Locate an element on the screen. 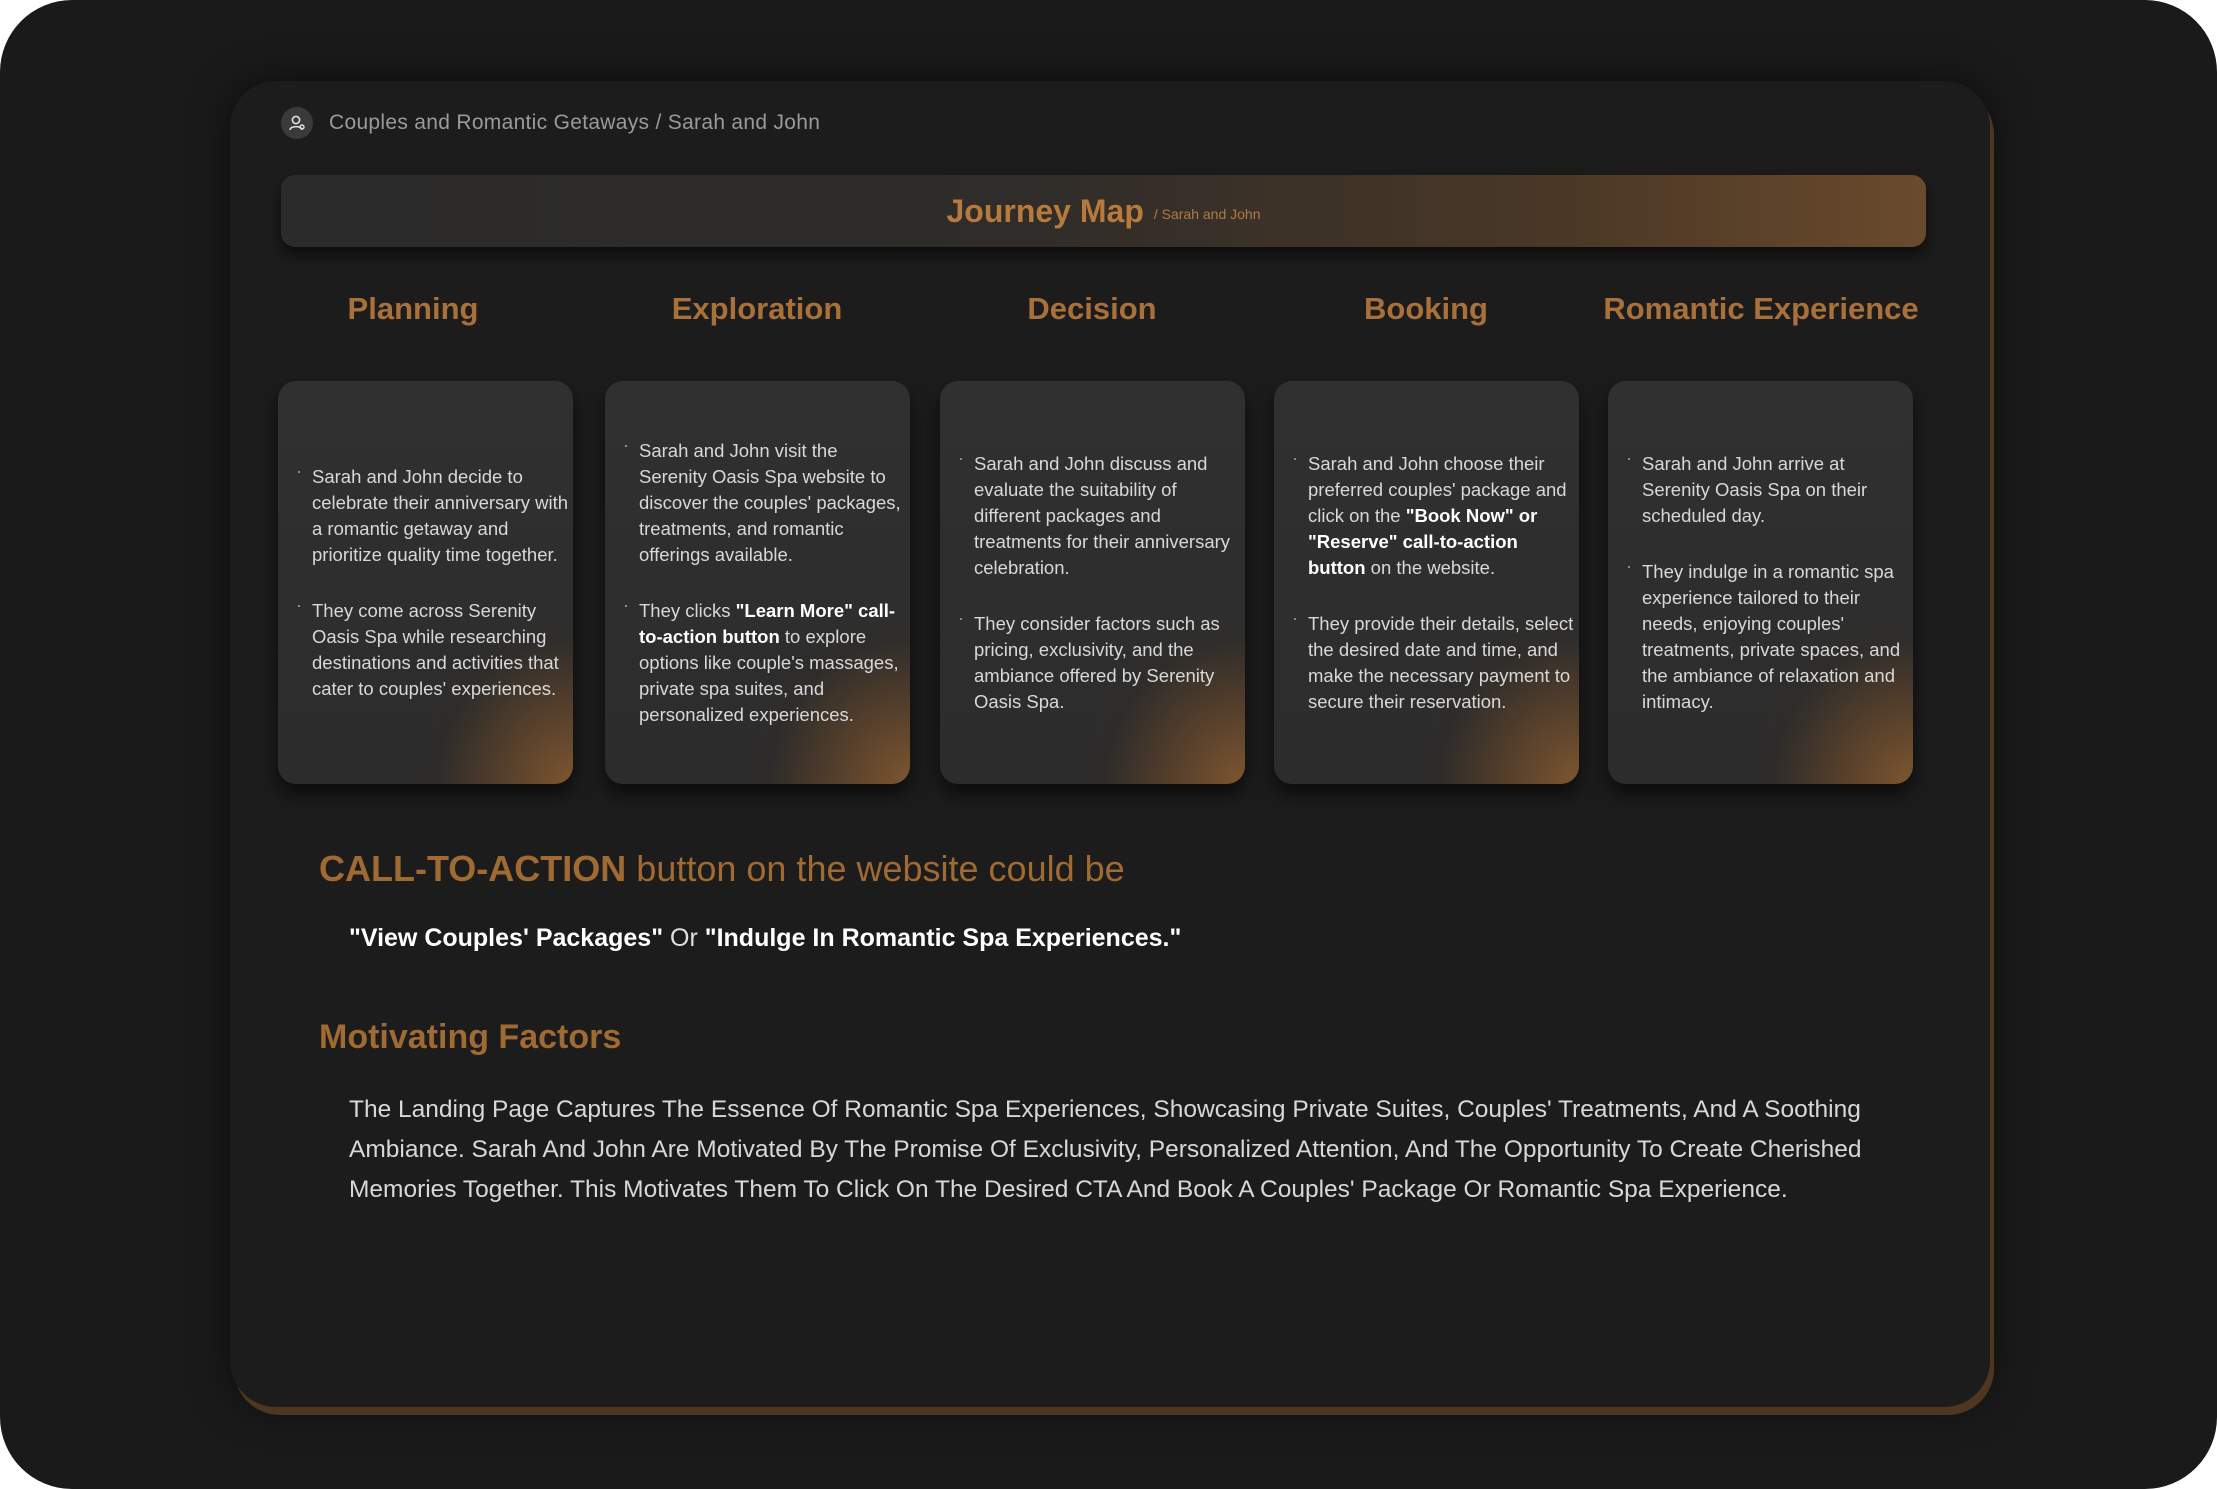  motivating-factors-heading: Motivating Factors is located at coordinates (470, 1037).